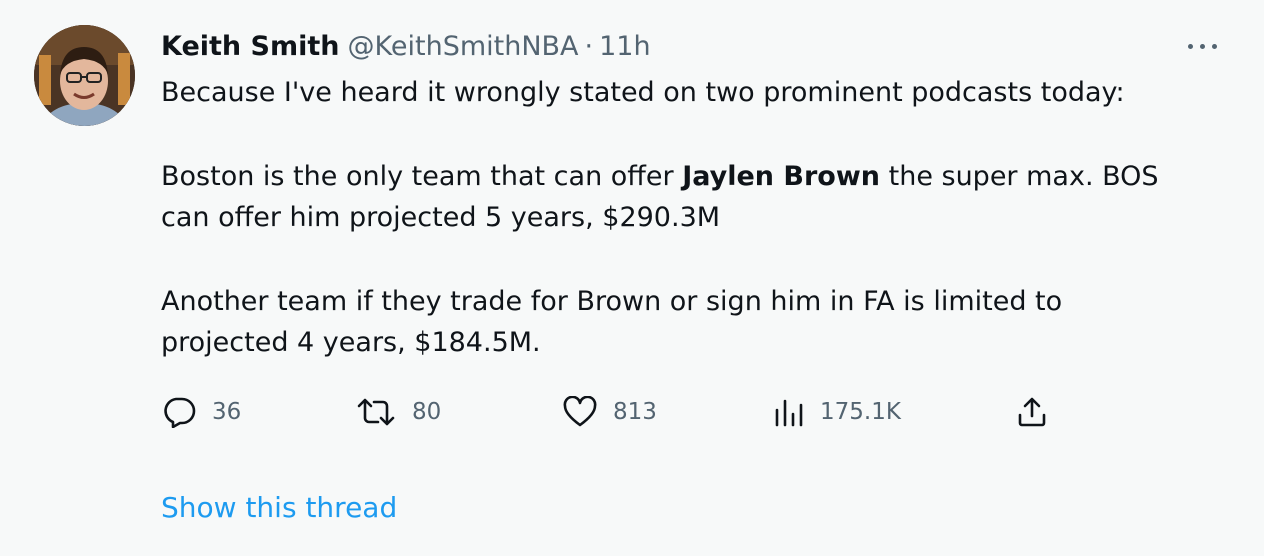  Describe the element at coordinates (860, 412) in the screenshot. I see `views-count: 175.1K` at that location.